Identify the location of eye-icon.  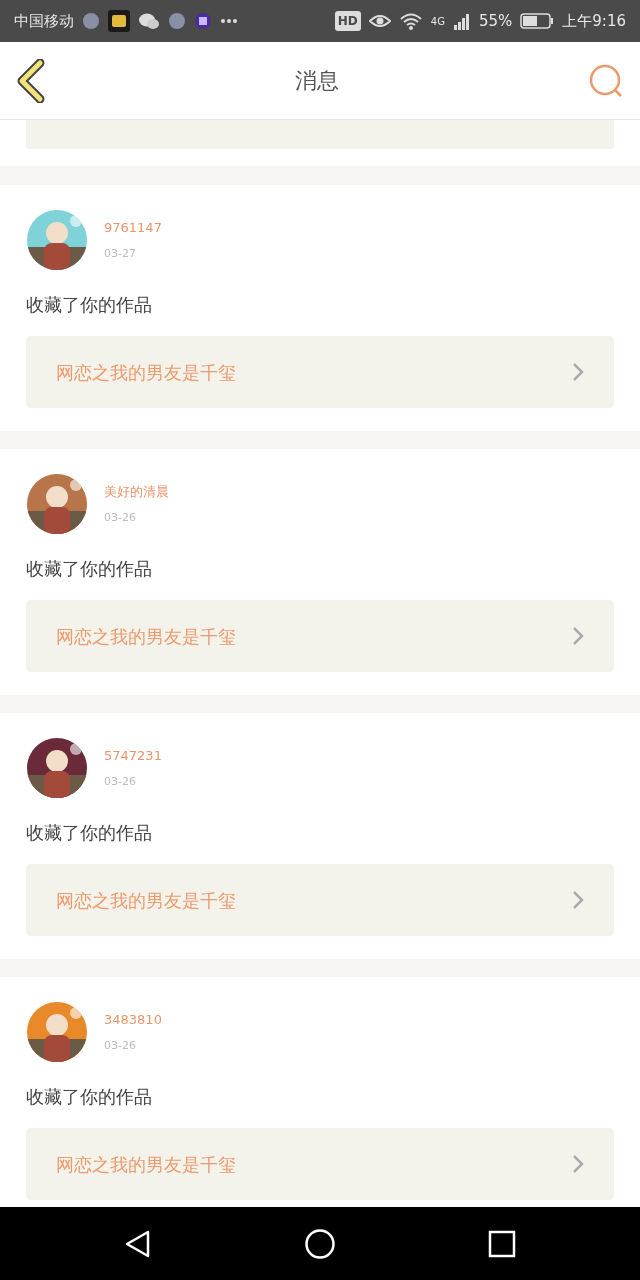
(379, 21).